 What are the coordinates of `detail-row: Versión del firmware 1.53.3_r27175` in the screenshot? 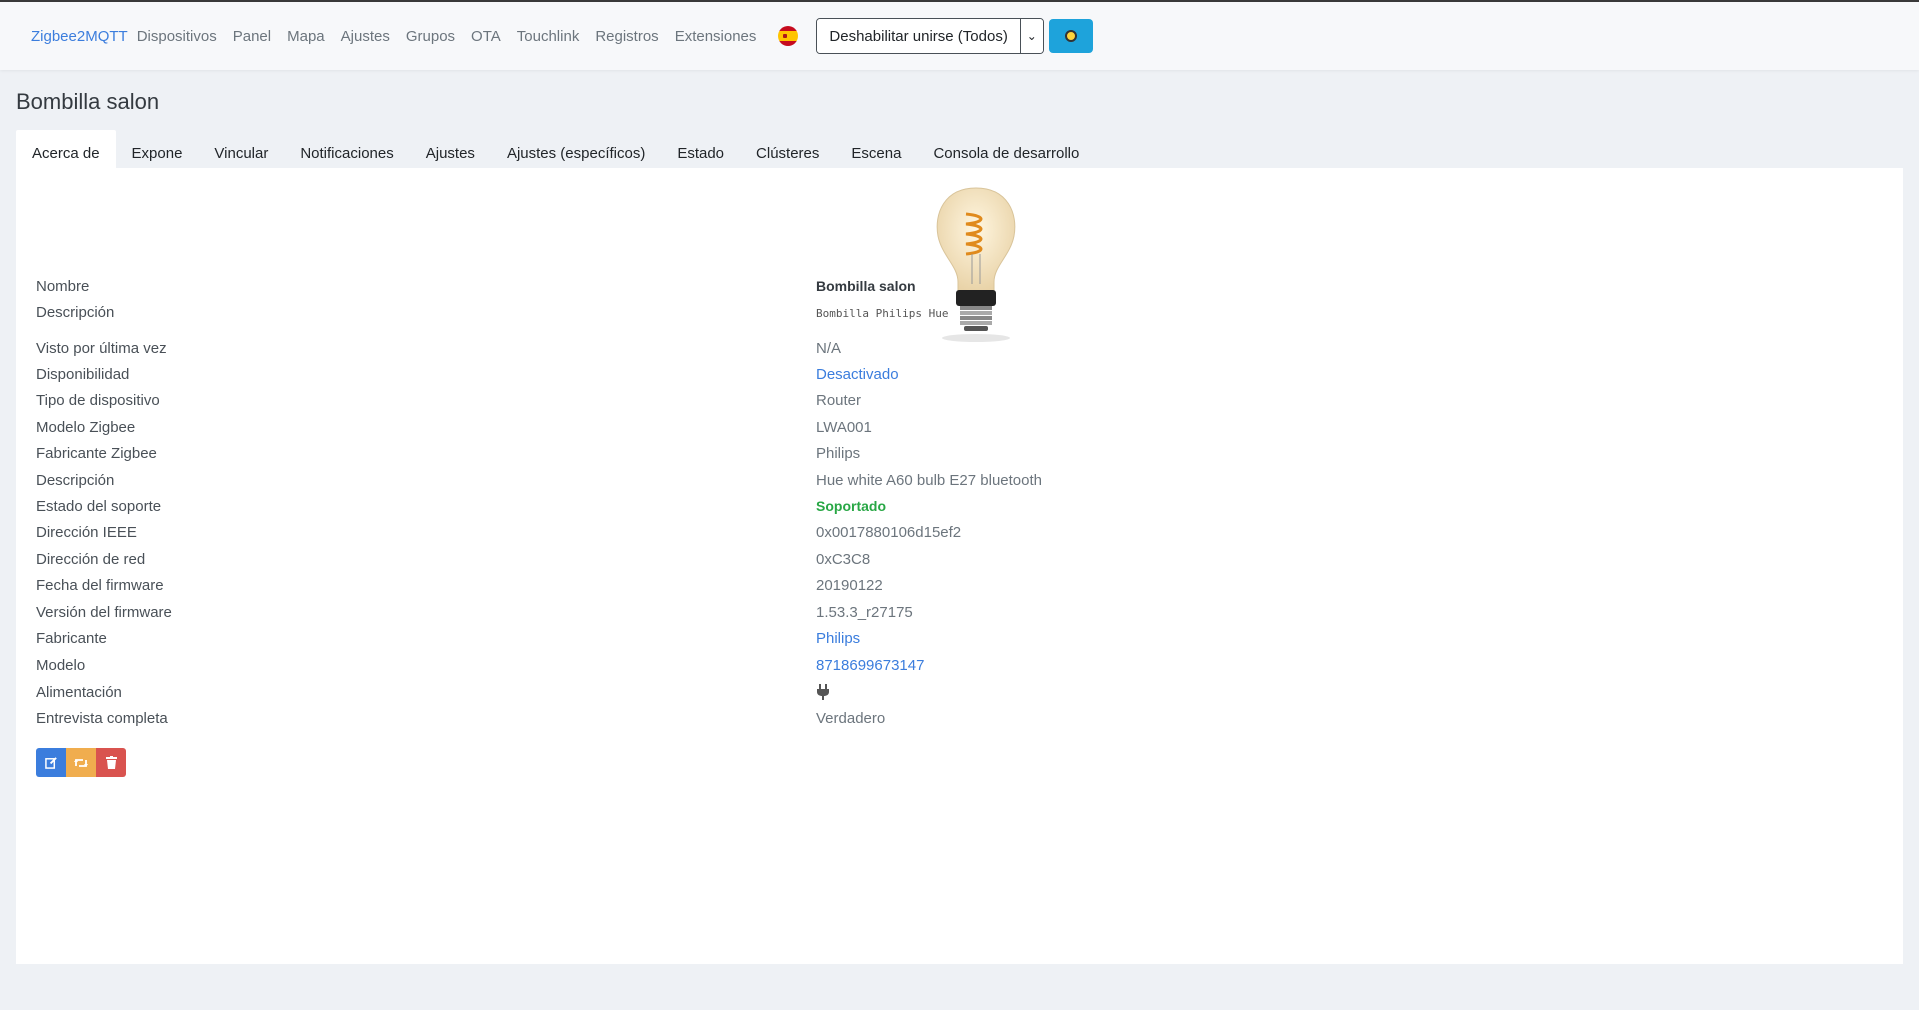 It's located at (956, 617).